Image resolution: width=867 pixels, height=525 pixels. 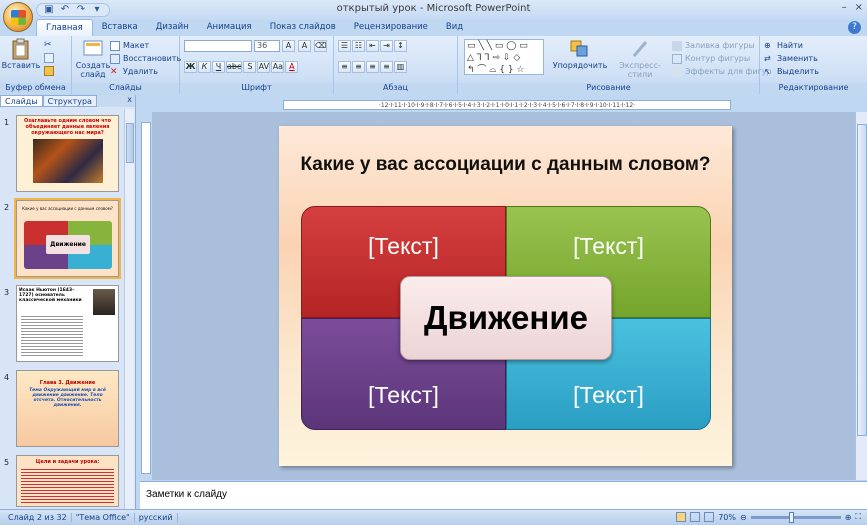 What do you see at coordinates (795, 517) in the screenshot?
I see `zoom-slider` at bounding box center [795, 517].